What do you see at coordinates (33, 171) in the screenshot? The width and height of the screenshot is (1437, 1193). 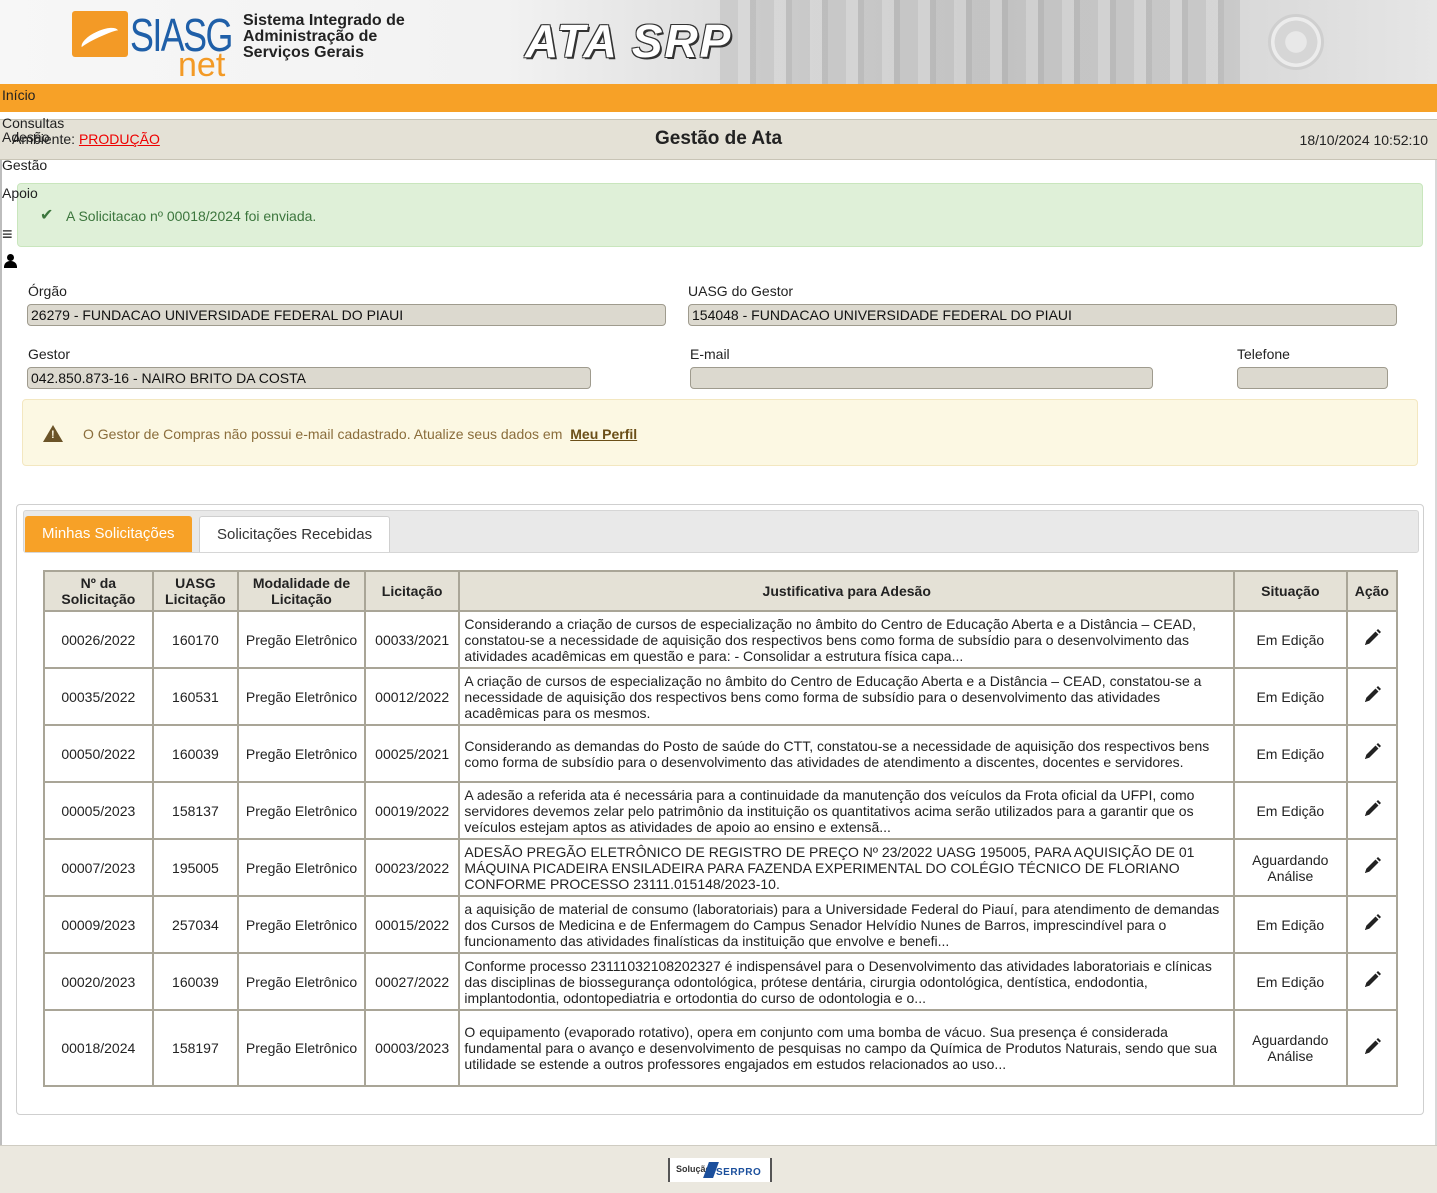 I see `menu-item-gestao: Gestão` at bounding box center [33, 171].